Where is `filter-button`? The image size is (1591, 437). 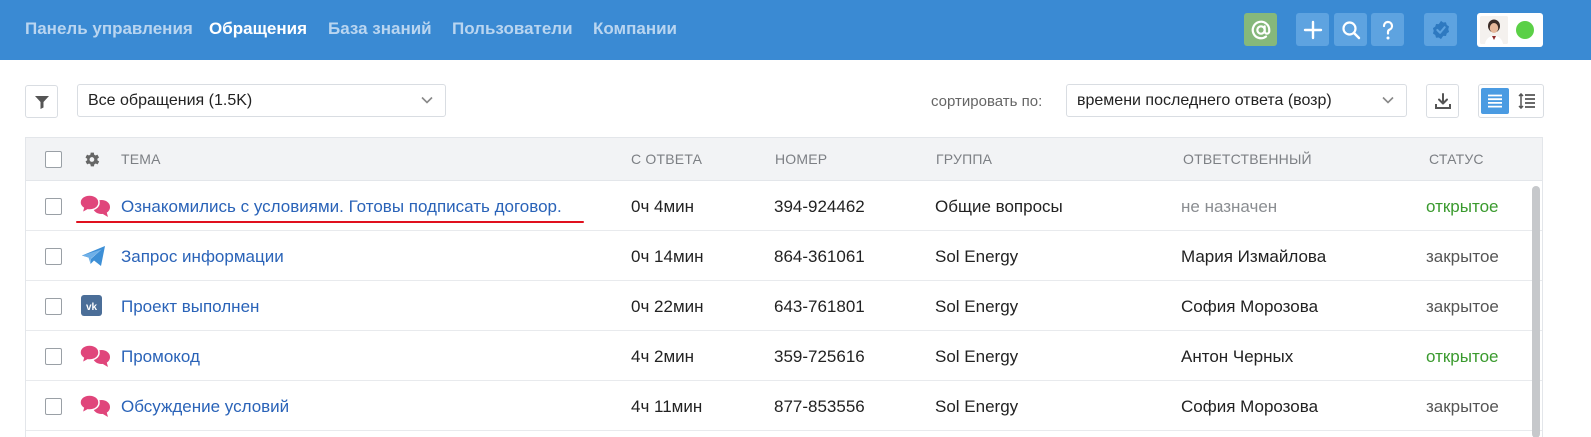 filter-button is located at coordinates (41, 101).